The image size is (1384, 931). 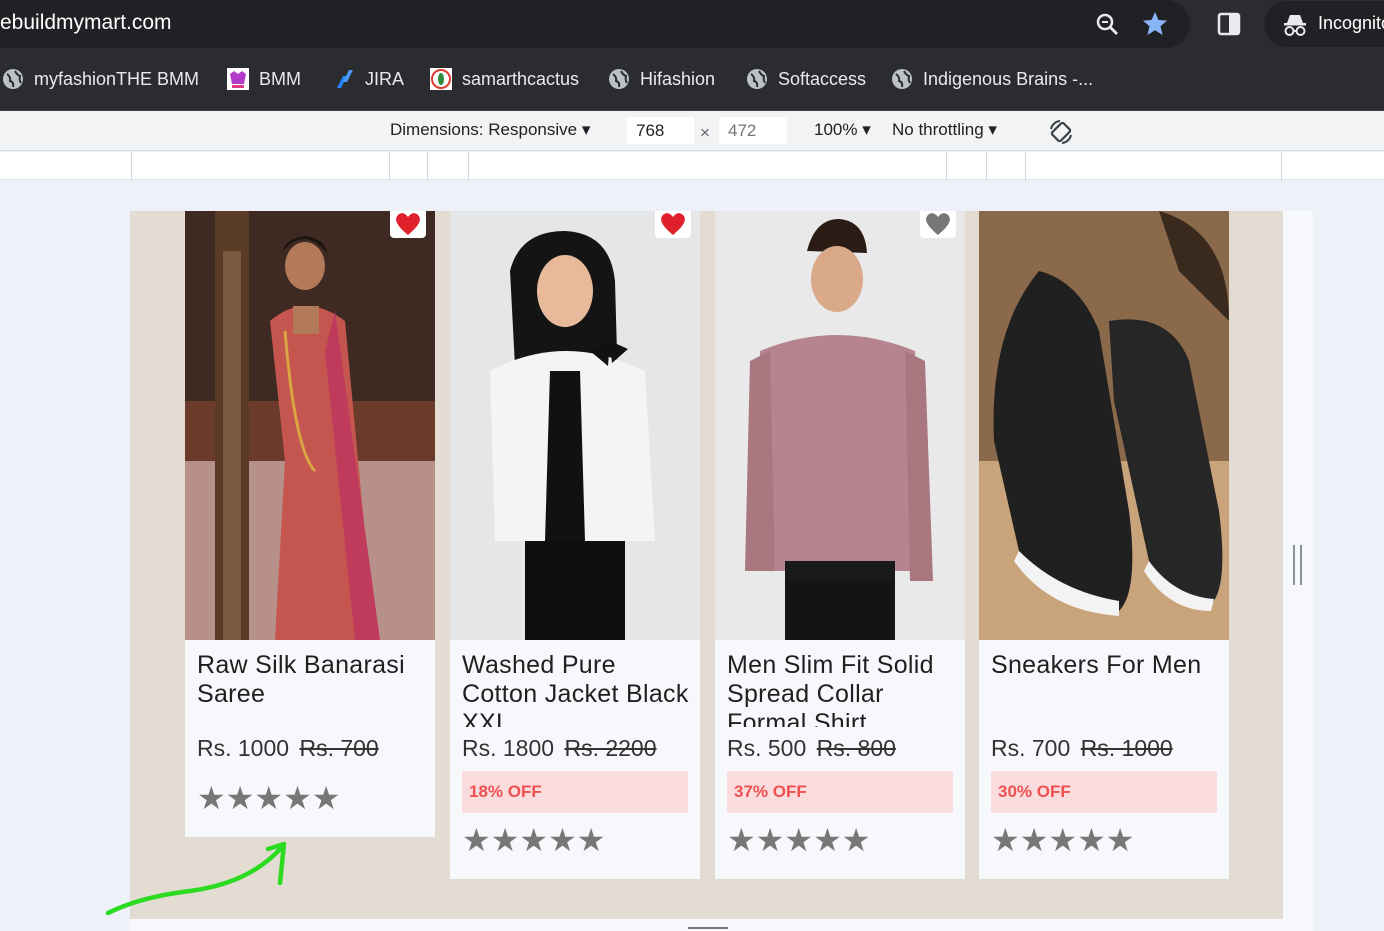 What do you see at coordinates (938, 129) in the screenshot?
I see `throttling-label: No throttling` at bounding box center [938, 129].